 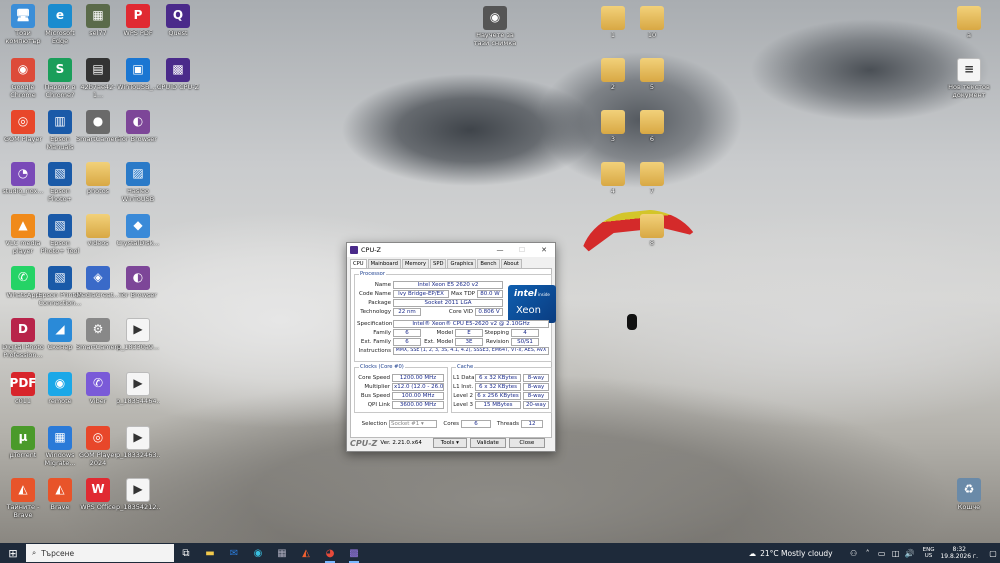 I want to click on package-label: Package, so click(x=379, y=303).